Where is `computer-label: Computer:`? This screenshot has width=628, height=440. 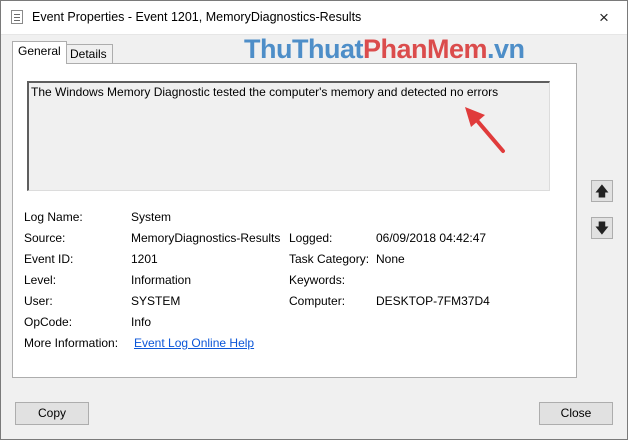
computer-label: Computer: is located at coordinates (317, 301).